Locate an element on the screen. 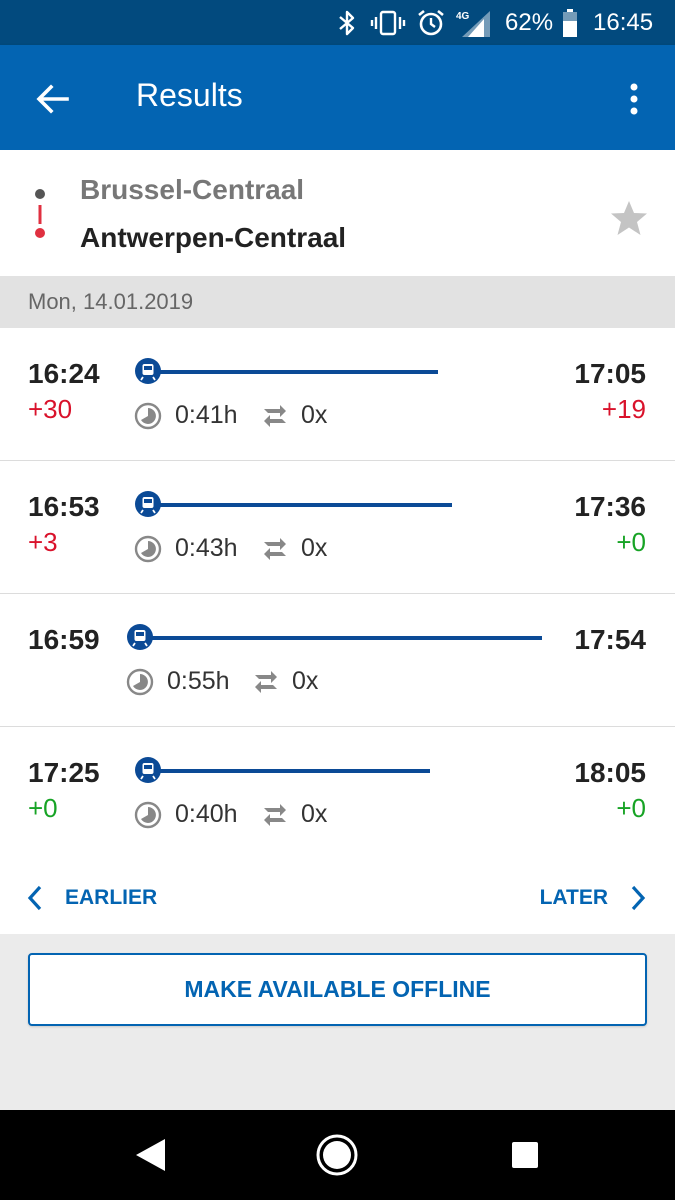 Image resolution: width=675 pixels, height=1200 pixels. arrival-time: 17:54 is located at coordinates (610, 639).